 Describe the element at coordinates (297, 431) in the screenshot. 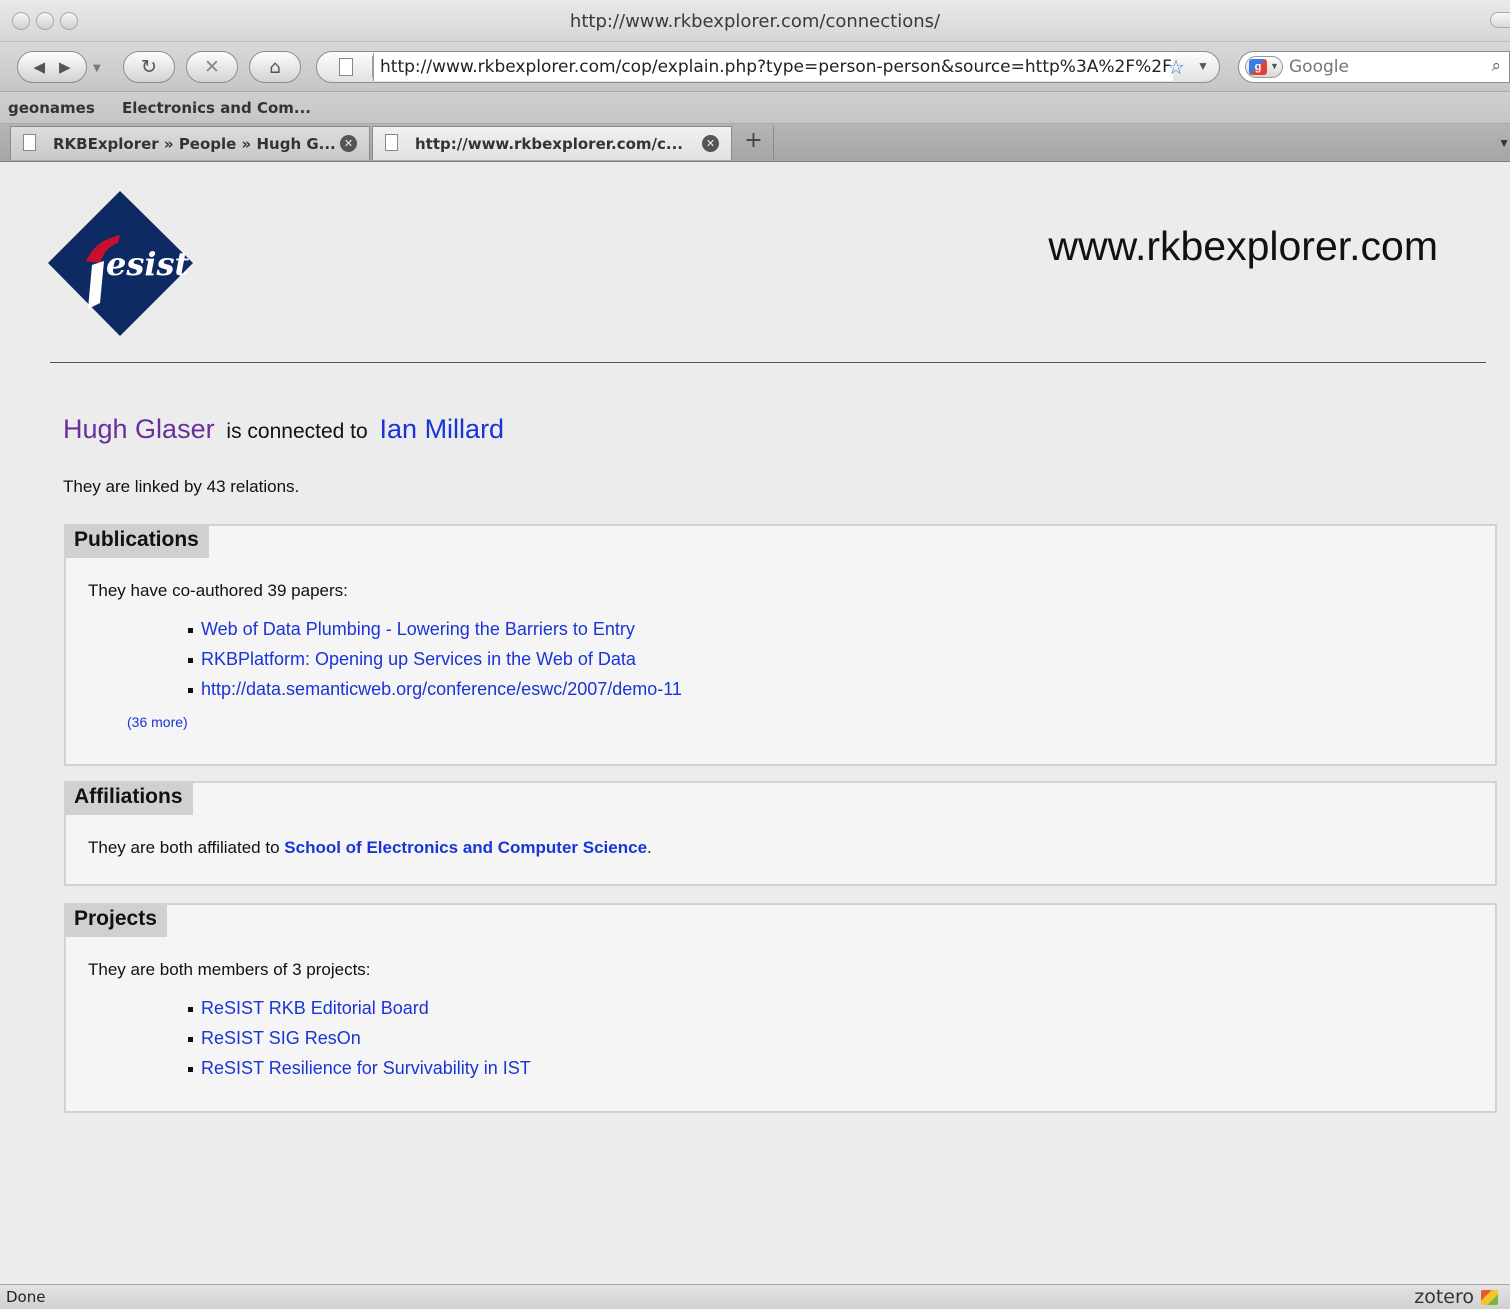

I see `connector-text: is connected to` at that location.